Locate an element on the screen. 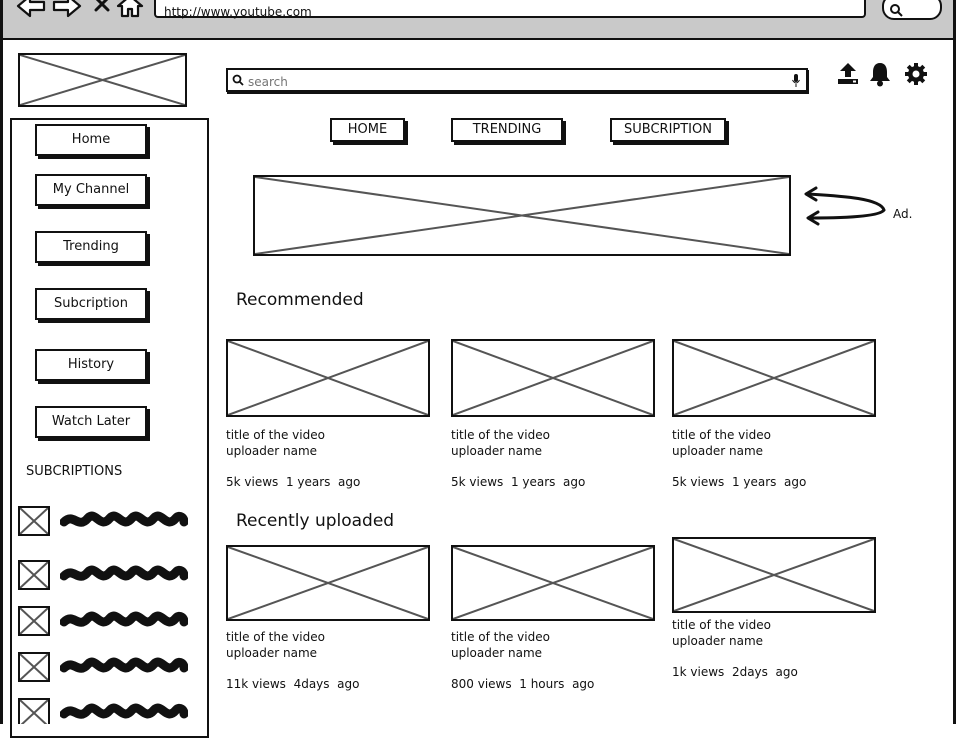  close-icon is located at coordinates (102, 6).